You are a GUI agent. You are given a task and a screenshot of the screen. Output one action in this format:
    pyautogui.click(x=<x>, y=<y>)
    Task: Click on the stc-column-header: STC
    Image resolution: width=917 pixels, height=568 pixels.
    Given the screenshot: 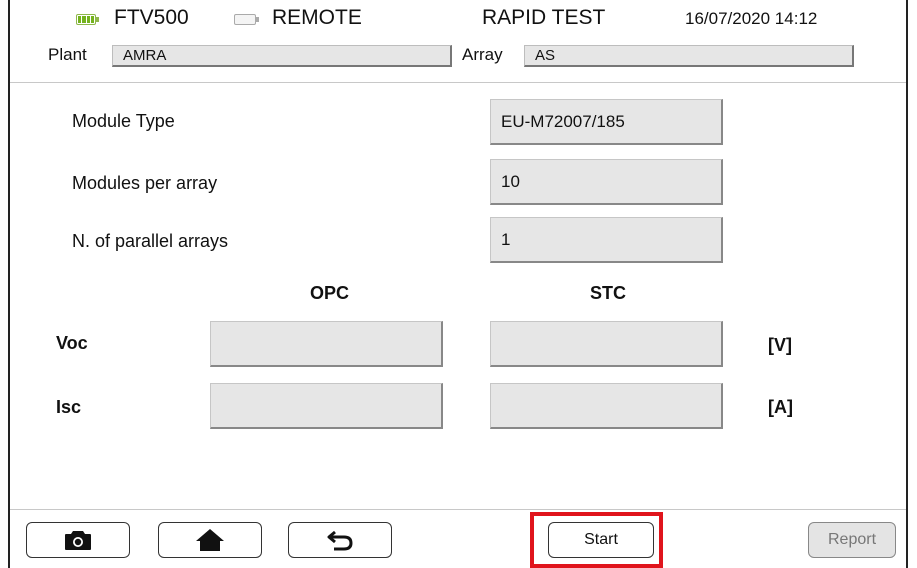 What is the action you would take?
    pyautogui.click(x=608, y=293)
    